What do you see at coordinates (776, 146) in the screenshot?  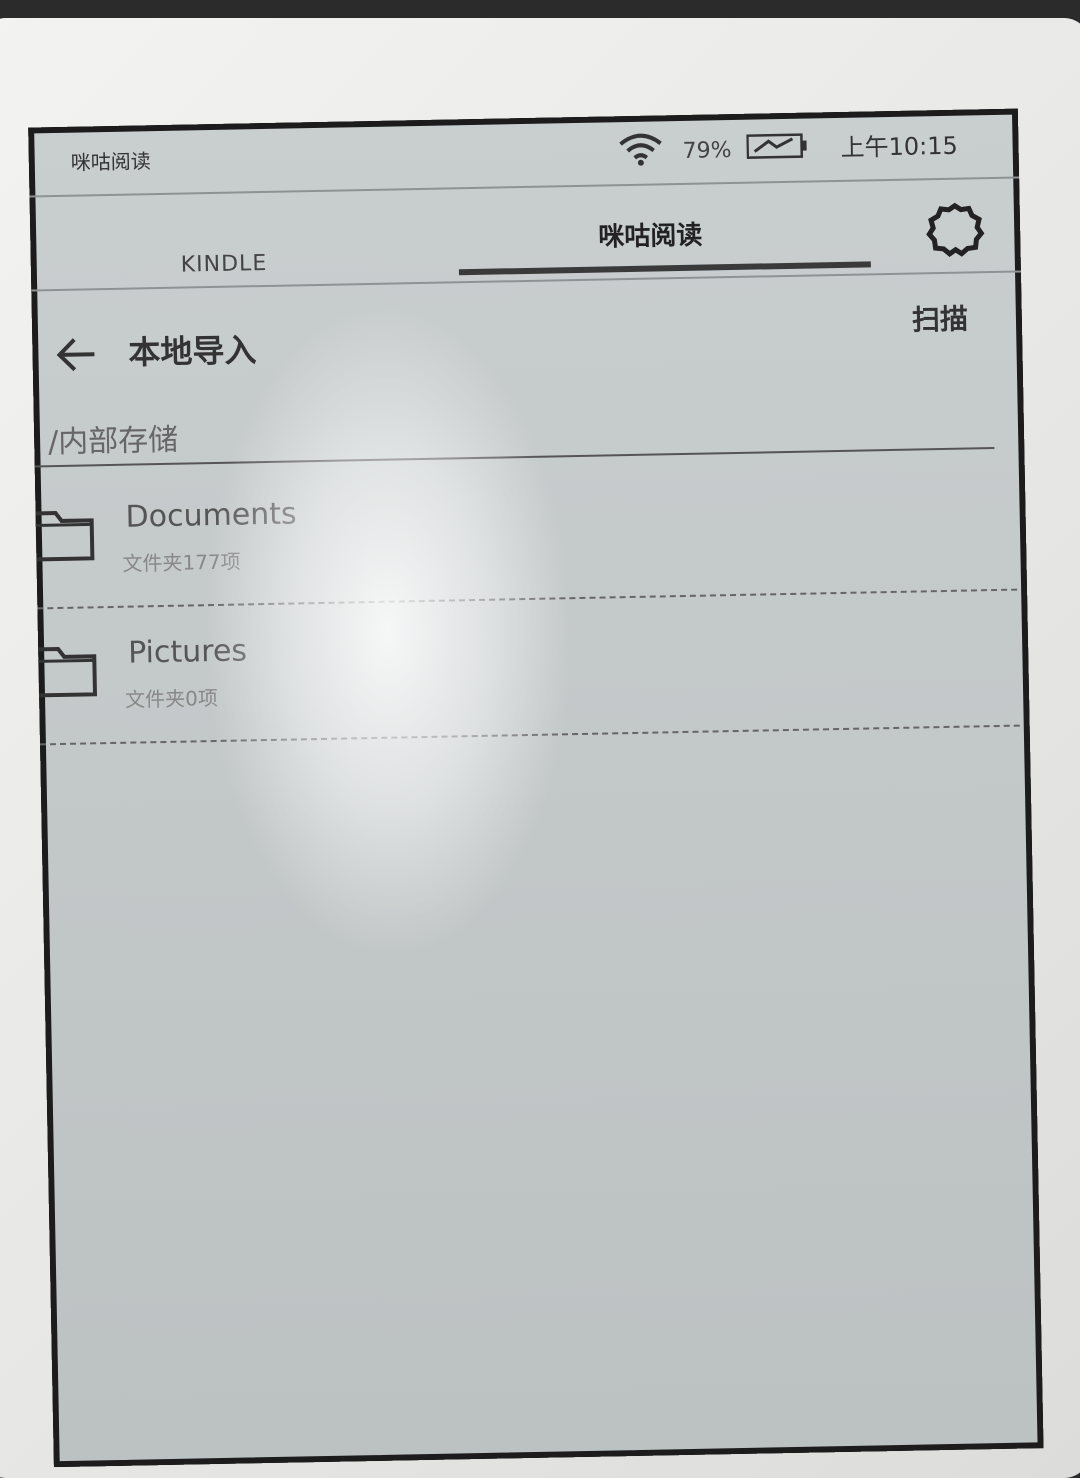 I see `battery-charging-icon` at bounding box center [776, 146].